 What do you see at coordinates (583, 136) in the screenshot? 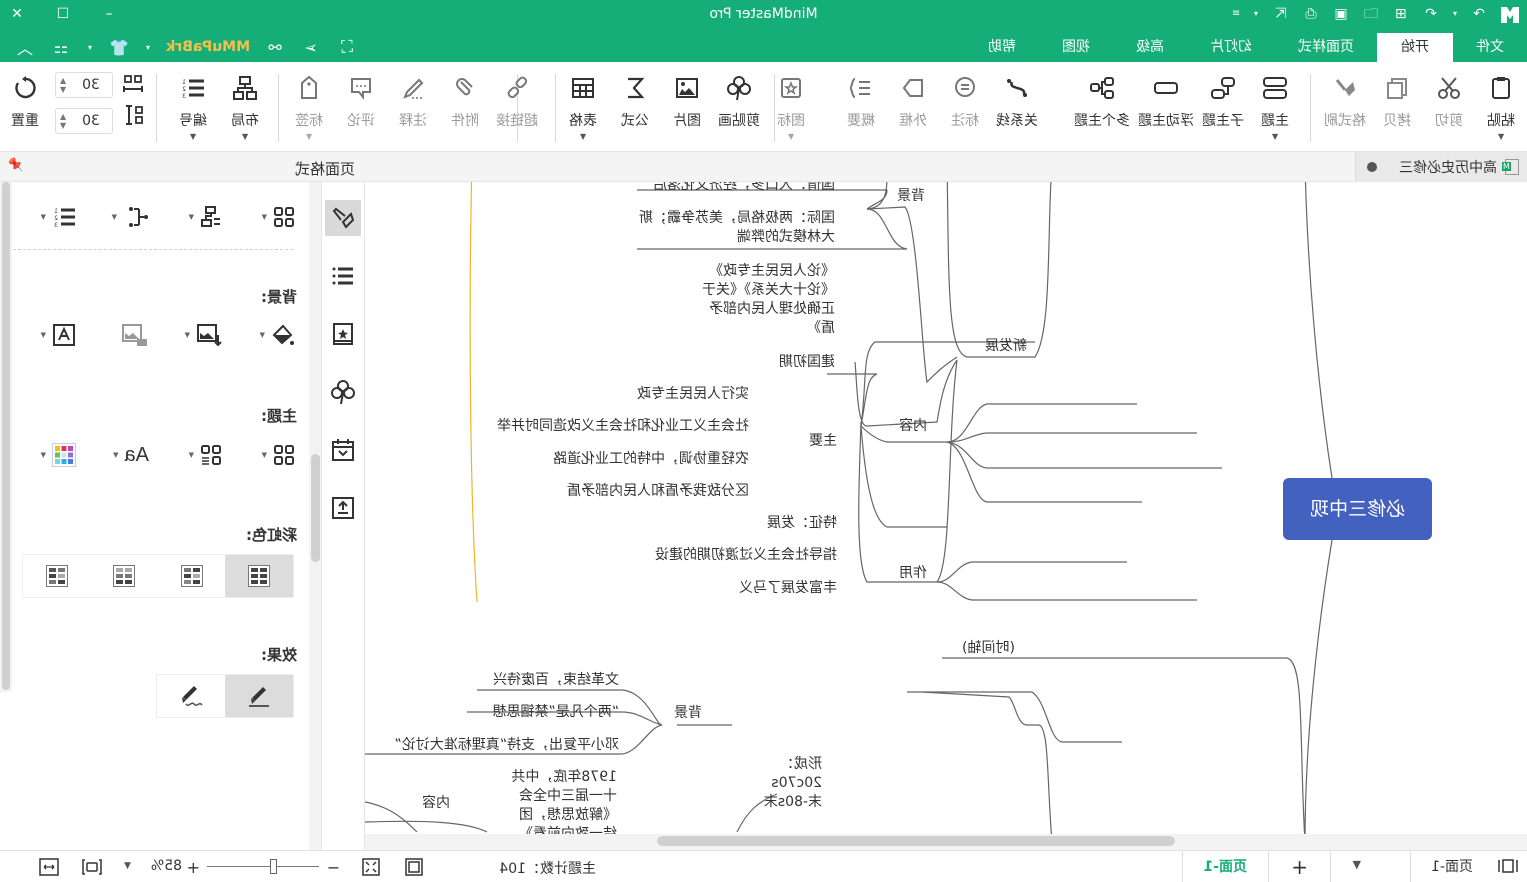
I see `table-dropdown-icon: ▼` at bounding box center [583, 136].